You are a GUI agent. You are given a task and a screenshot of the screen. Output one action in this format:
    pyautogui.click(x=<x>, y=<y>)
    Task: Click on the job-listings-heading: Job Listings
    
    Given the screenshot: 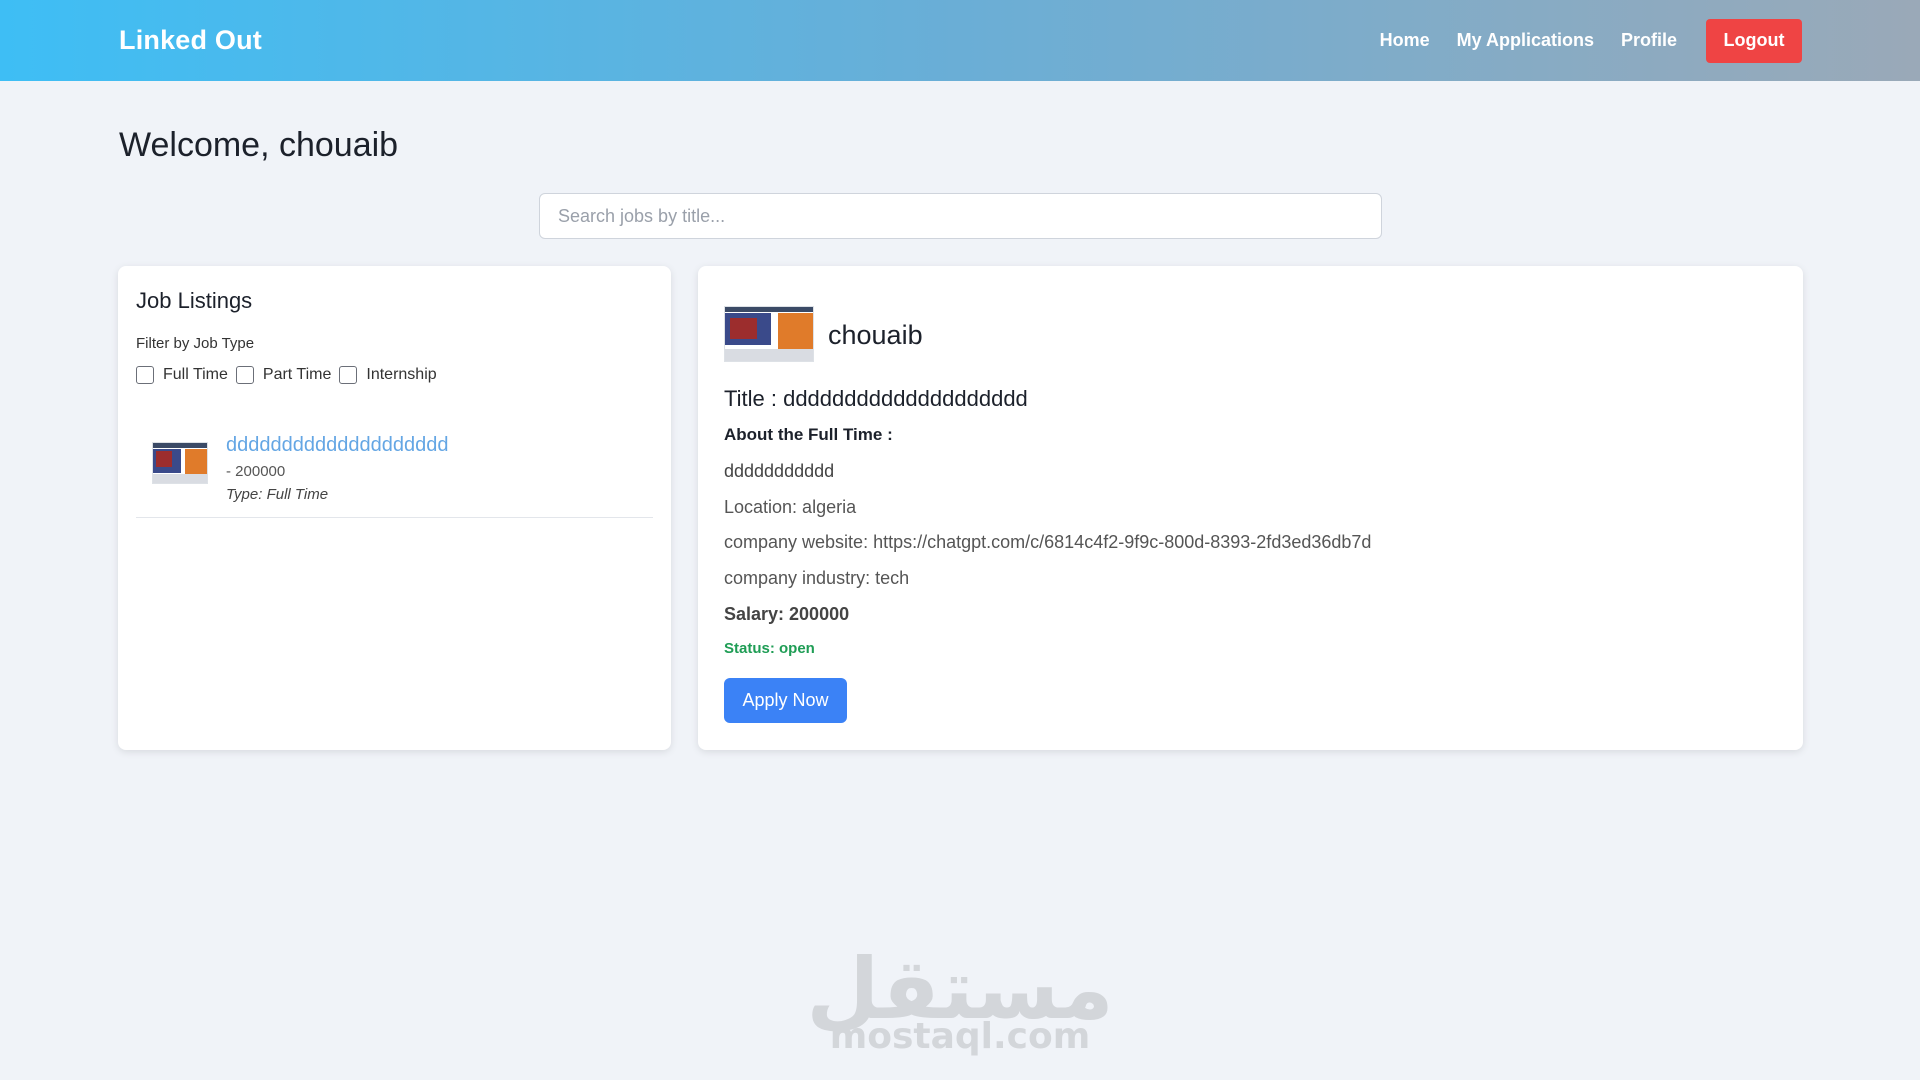 What is the action you would take?
    pyautogui.click(x=194, y=300)
    